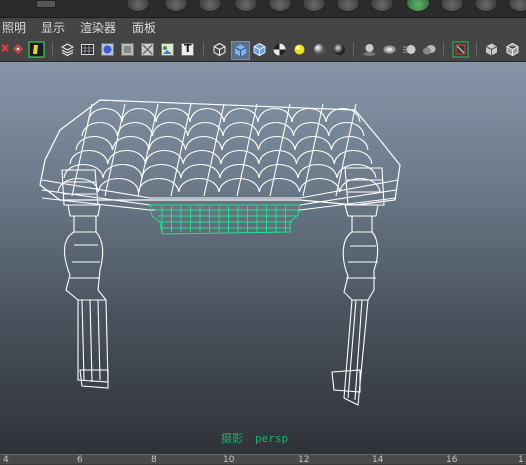 The width and height of the screenshot is (526, 465). Describe the element at coordinates (339, 49) in the screenshot. I see `sphere-dark-icon` at that location.